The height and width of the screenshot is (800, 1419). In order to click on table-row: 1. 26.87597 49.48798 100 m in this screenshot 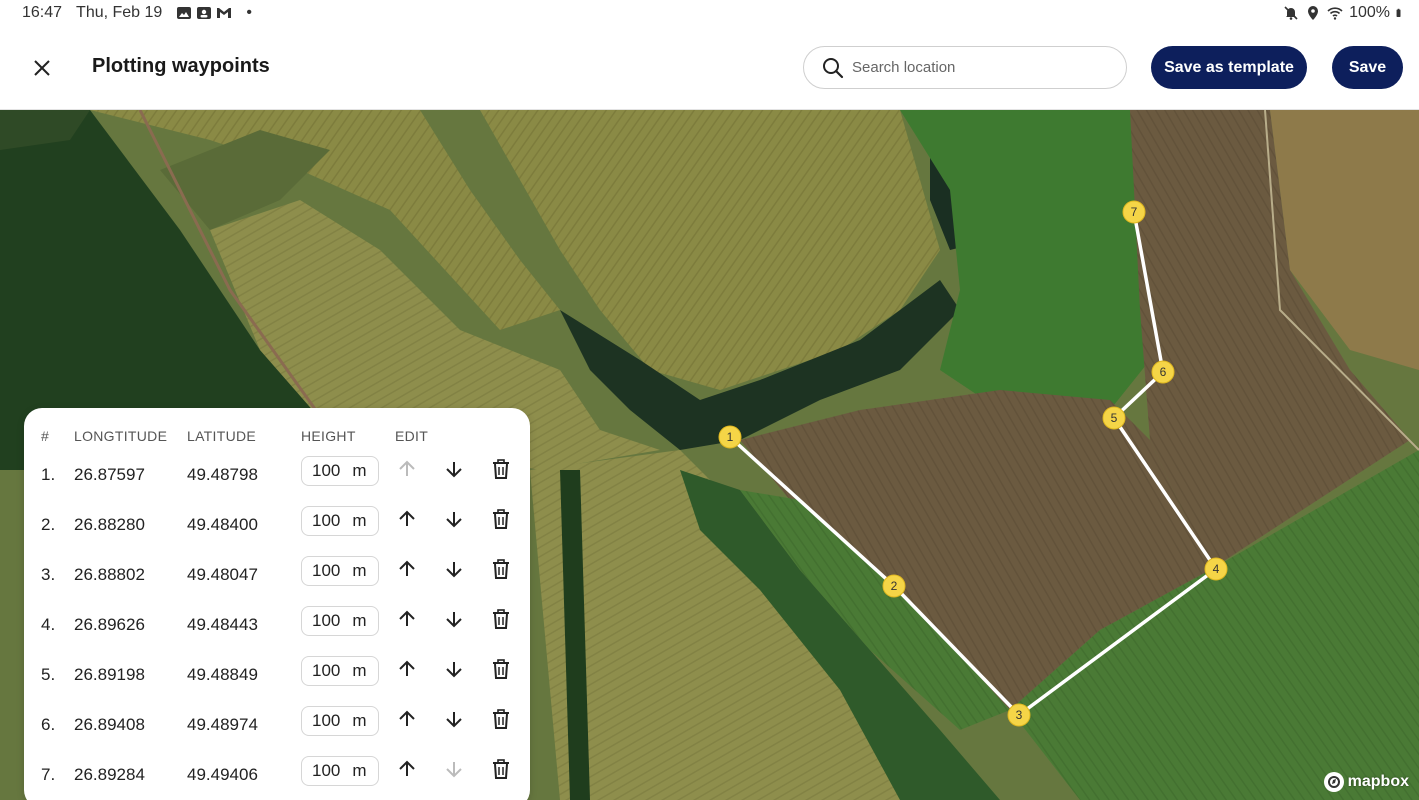, I will do `click(277, 477)`.